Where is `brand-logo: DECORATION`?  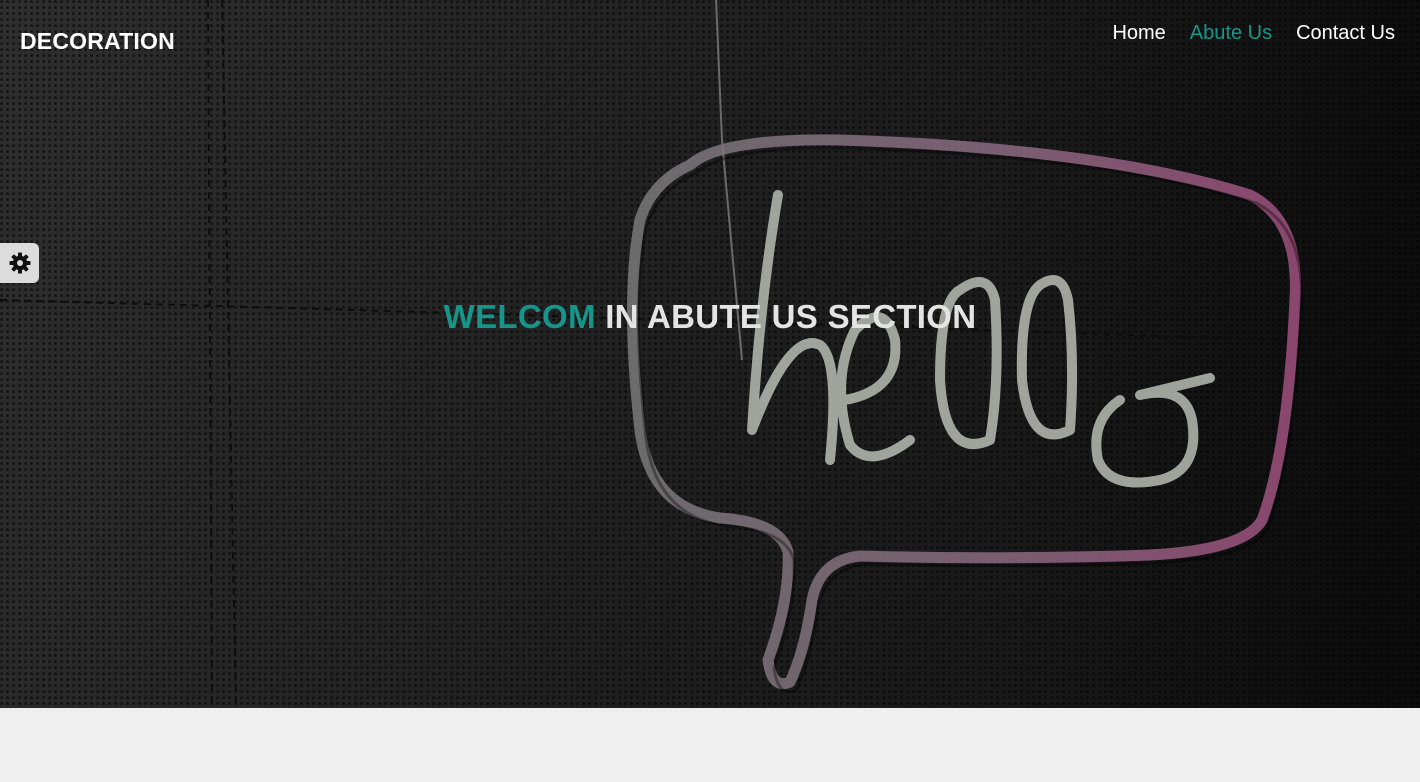
brand-logo: DECORATION is located at coordinates (97, 41).